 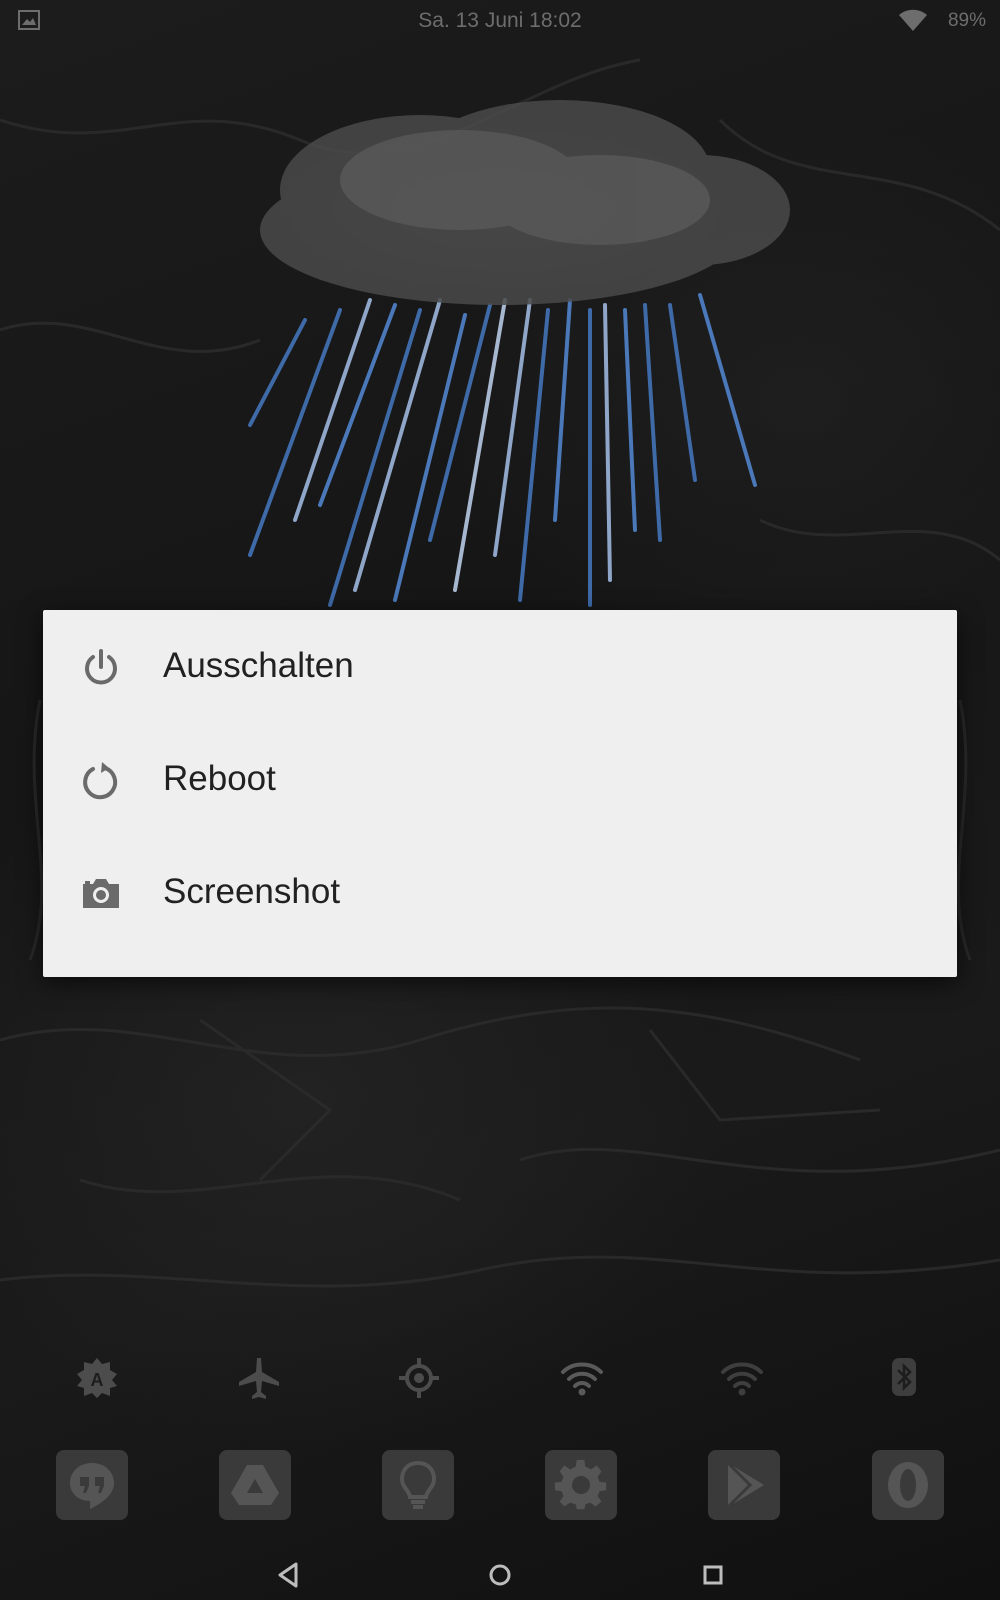 I want to click on hangouts-app, so click(x=92, y=1485).